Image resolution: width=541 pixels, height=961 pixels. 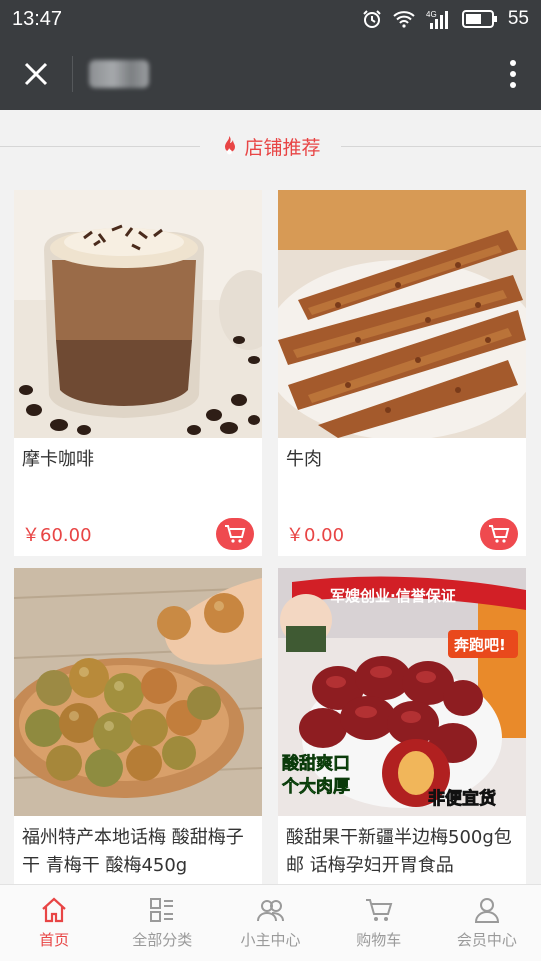 I want to click on product-price: ￥0.00, so click(x=315, y=535).